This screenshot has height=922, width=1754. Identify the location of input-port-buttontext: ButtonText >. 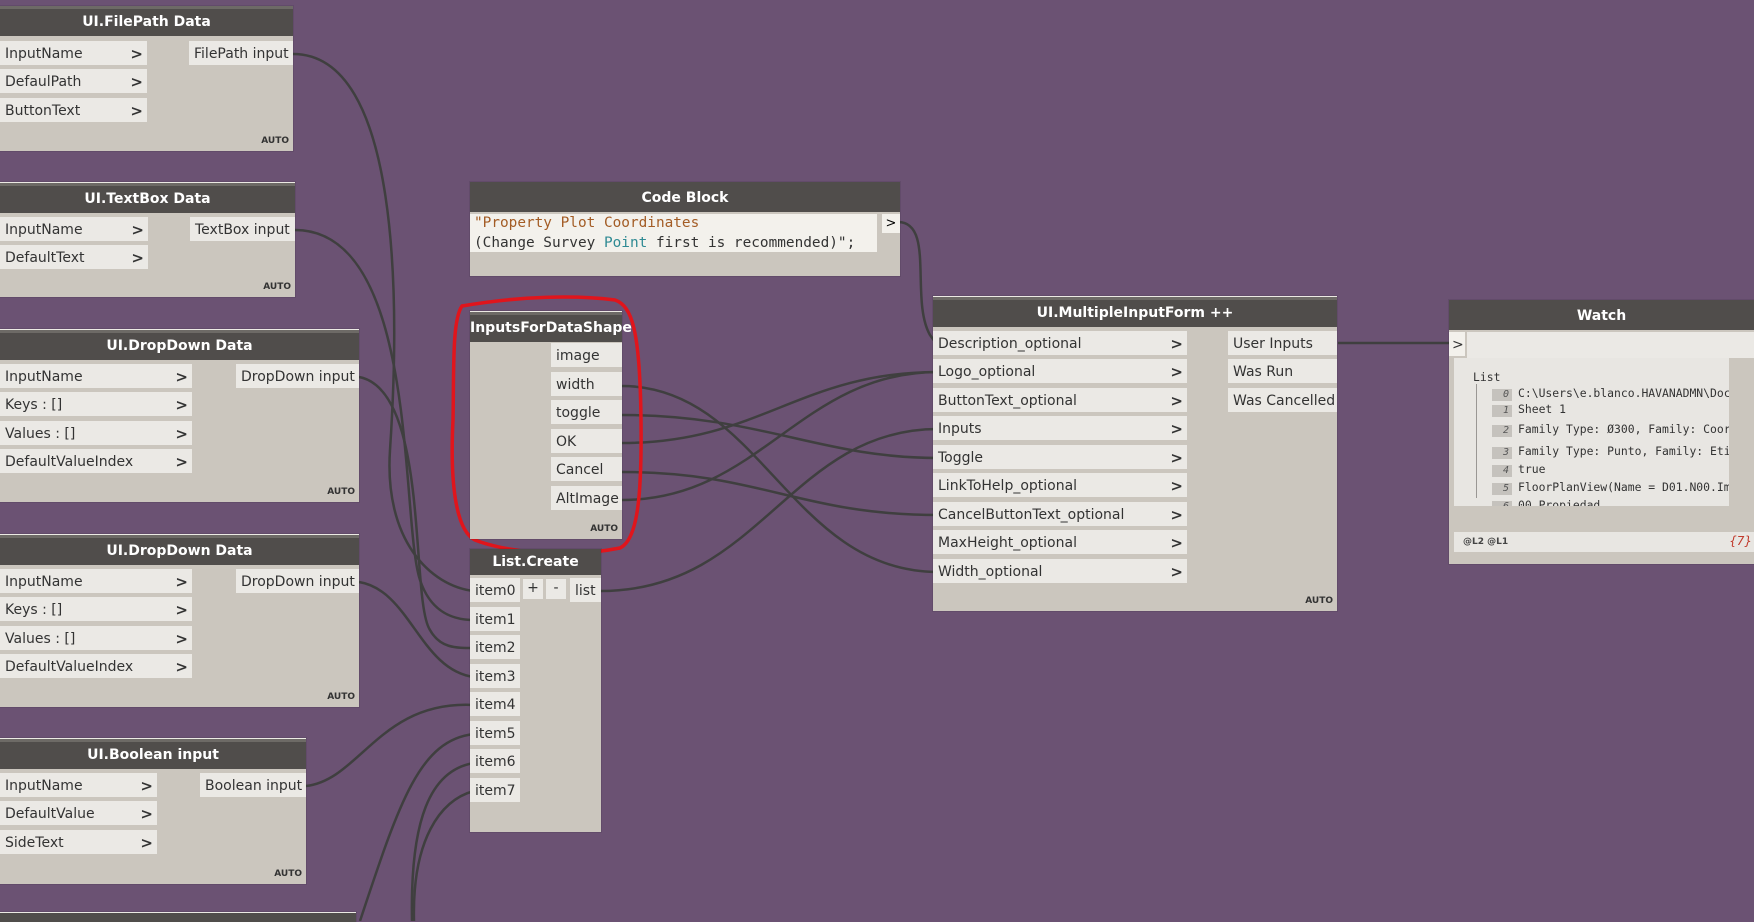
(73, 111).